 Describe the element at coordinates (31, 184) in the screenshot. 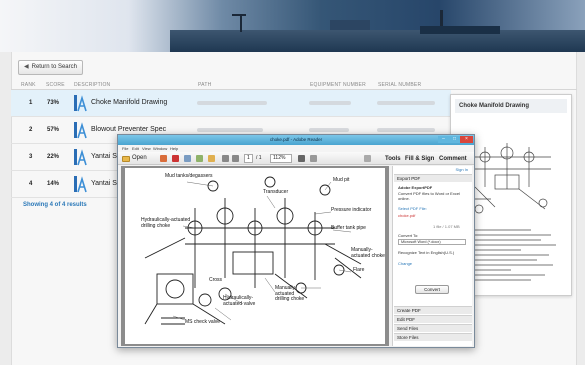

I see `rank-cell: 4` at that location.